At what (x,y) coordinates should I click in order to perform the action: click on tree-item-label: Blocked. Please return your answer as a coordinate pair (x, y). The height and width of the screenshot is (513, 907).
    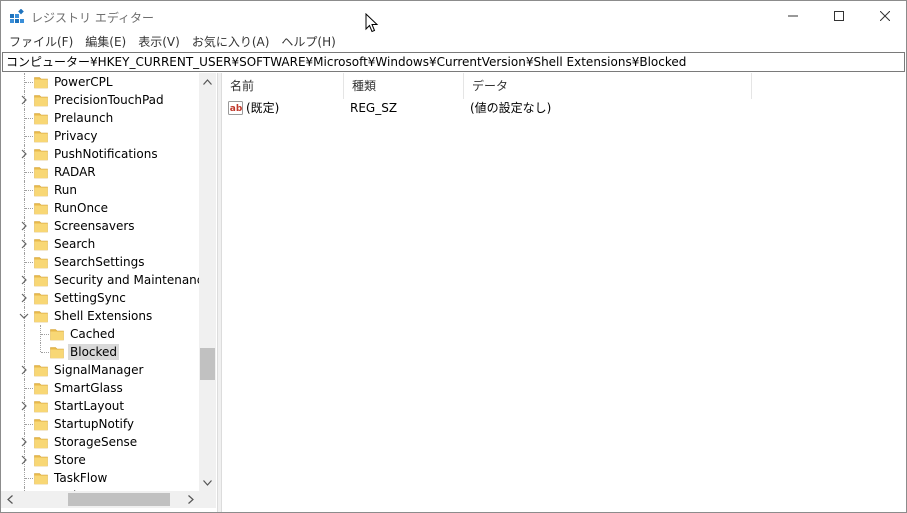
    Looking at the image, I should click on (94, 352).